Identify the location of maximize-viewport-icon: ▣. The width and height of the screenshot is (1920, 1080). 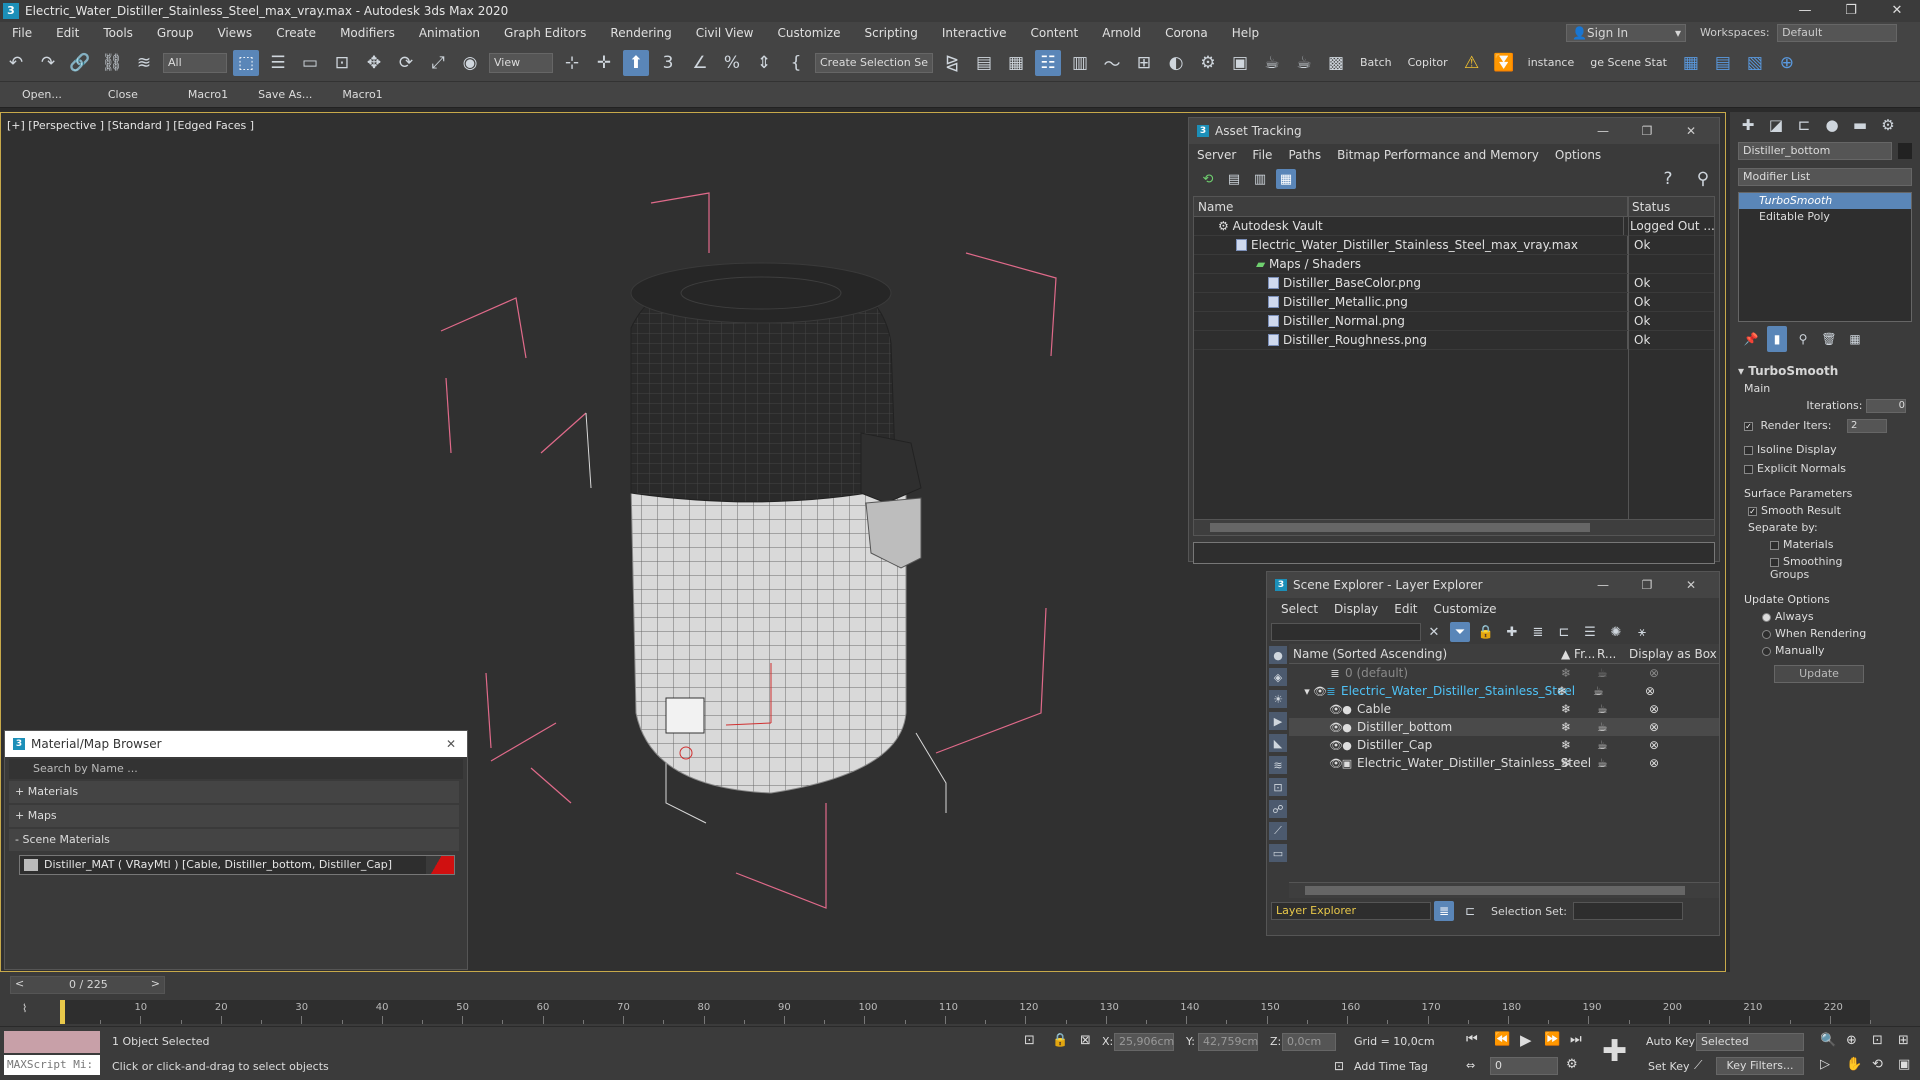
(1904, 1064).